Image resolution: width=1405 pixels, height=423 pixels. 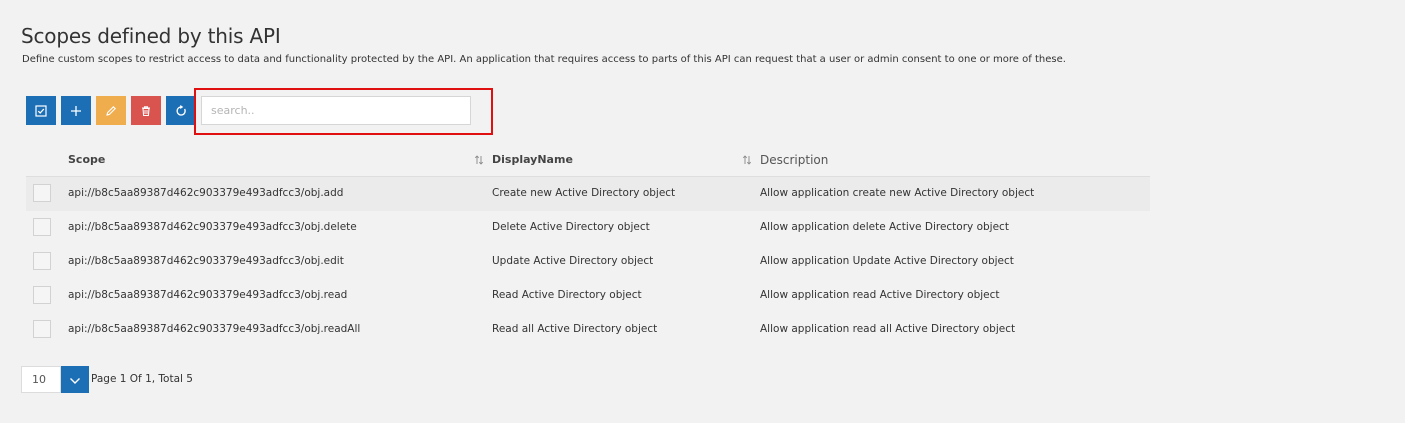 I want to click on plus-icon, so click(x=76, y=111).